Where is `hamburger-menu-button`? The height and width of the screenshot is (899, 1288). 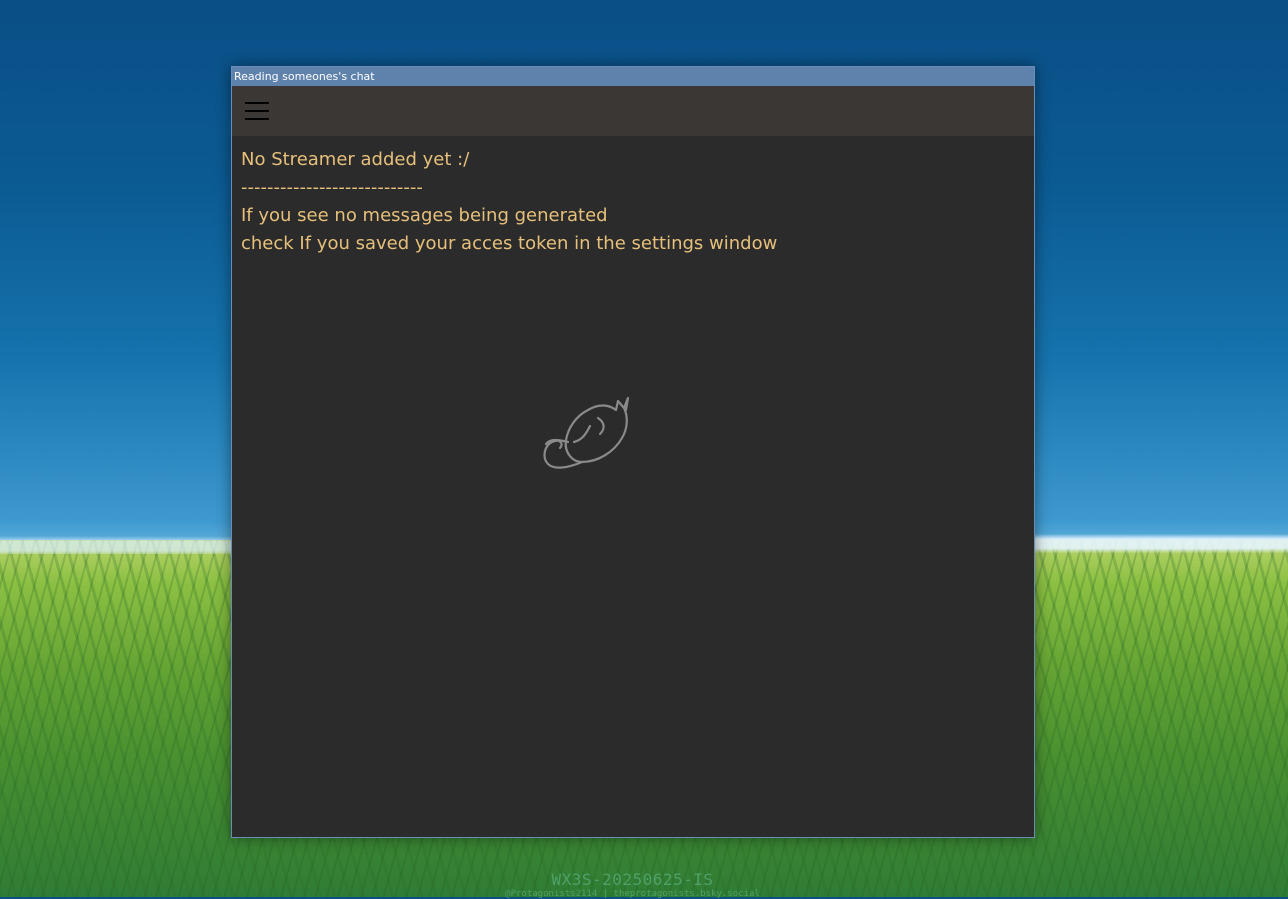
hamburger-menu-button is located at coordinates (257, 111).